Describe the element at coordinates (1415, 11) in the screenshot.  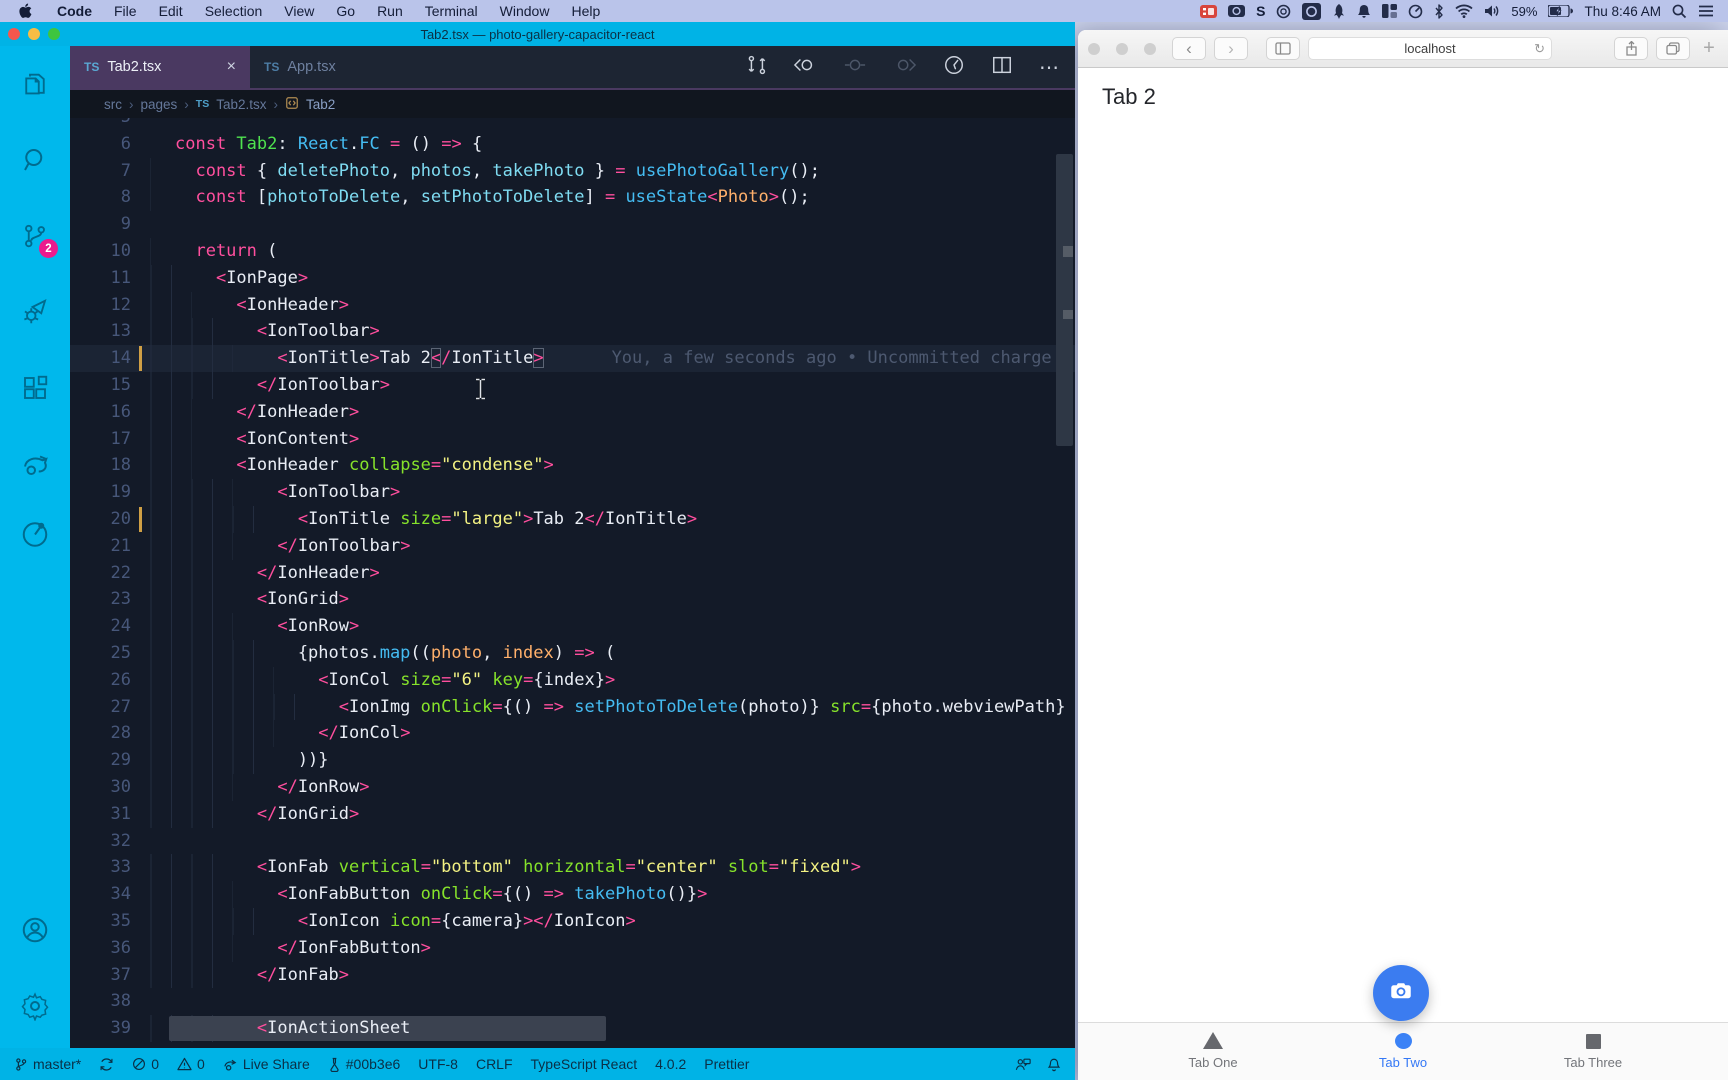
I see `timer-status-icon` at that location.